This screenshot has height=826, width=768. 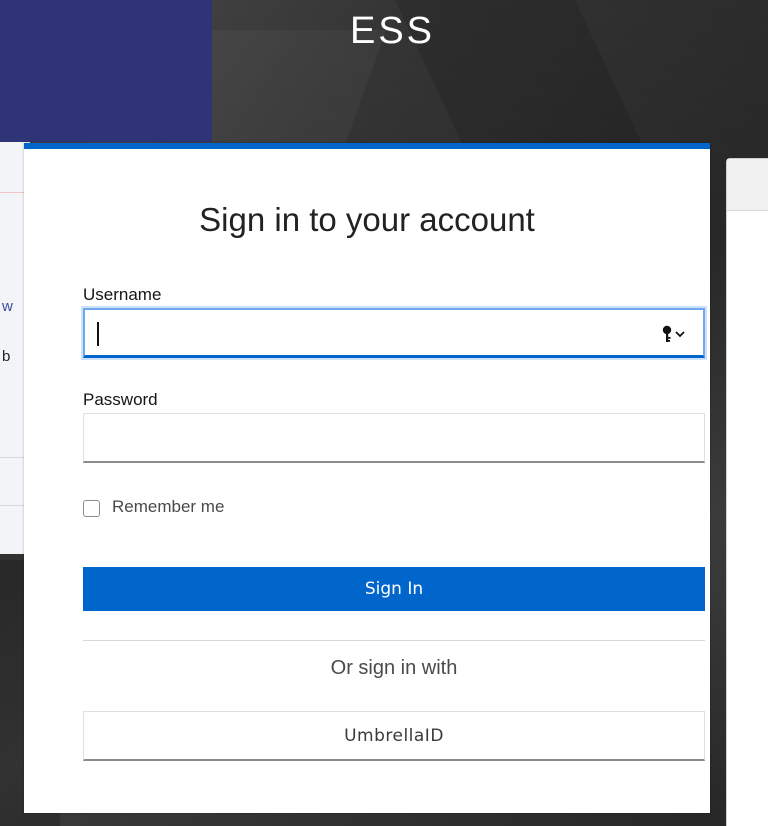 What do you see at coordinates (676, 334) in the screenshot?
I see `key-dropdown-icon` at bounding box center [676, 334].